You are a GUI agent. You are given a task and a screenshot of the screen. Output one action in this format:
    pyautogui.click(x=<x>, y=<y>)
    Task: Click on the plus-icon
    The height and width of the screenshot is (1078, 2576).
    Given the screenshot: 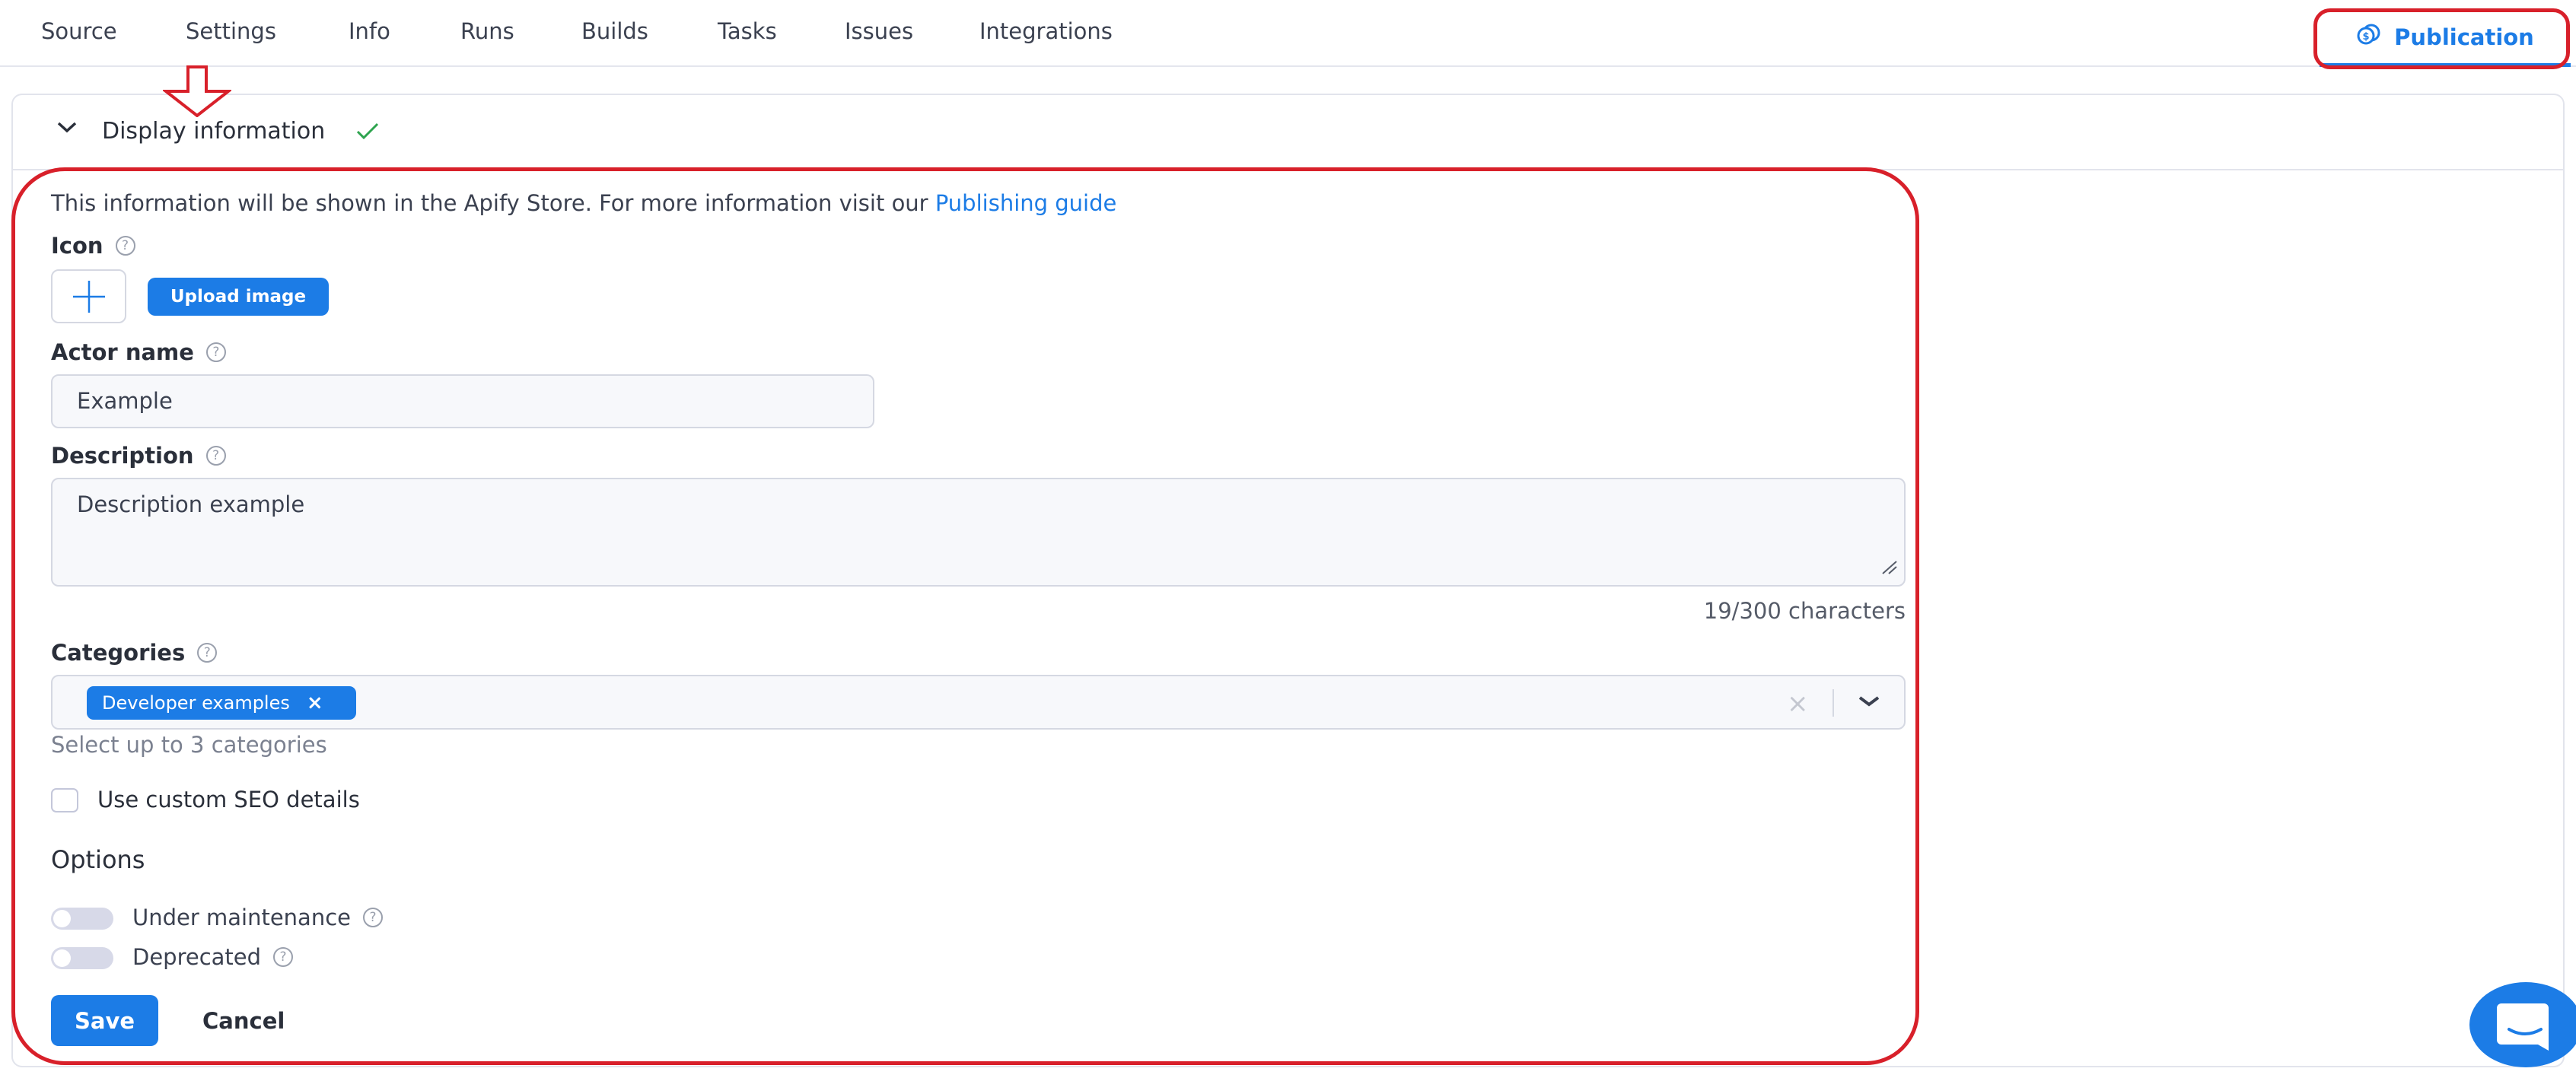 What is the action you would take?
    pyautogui.click(x=88, y=296)
    